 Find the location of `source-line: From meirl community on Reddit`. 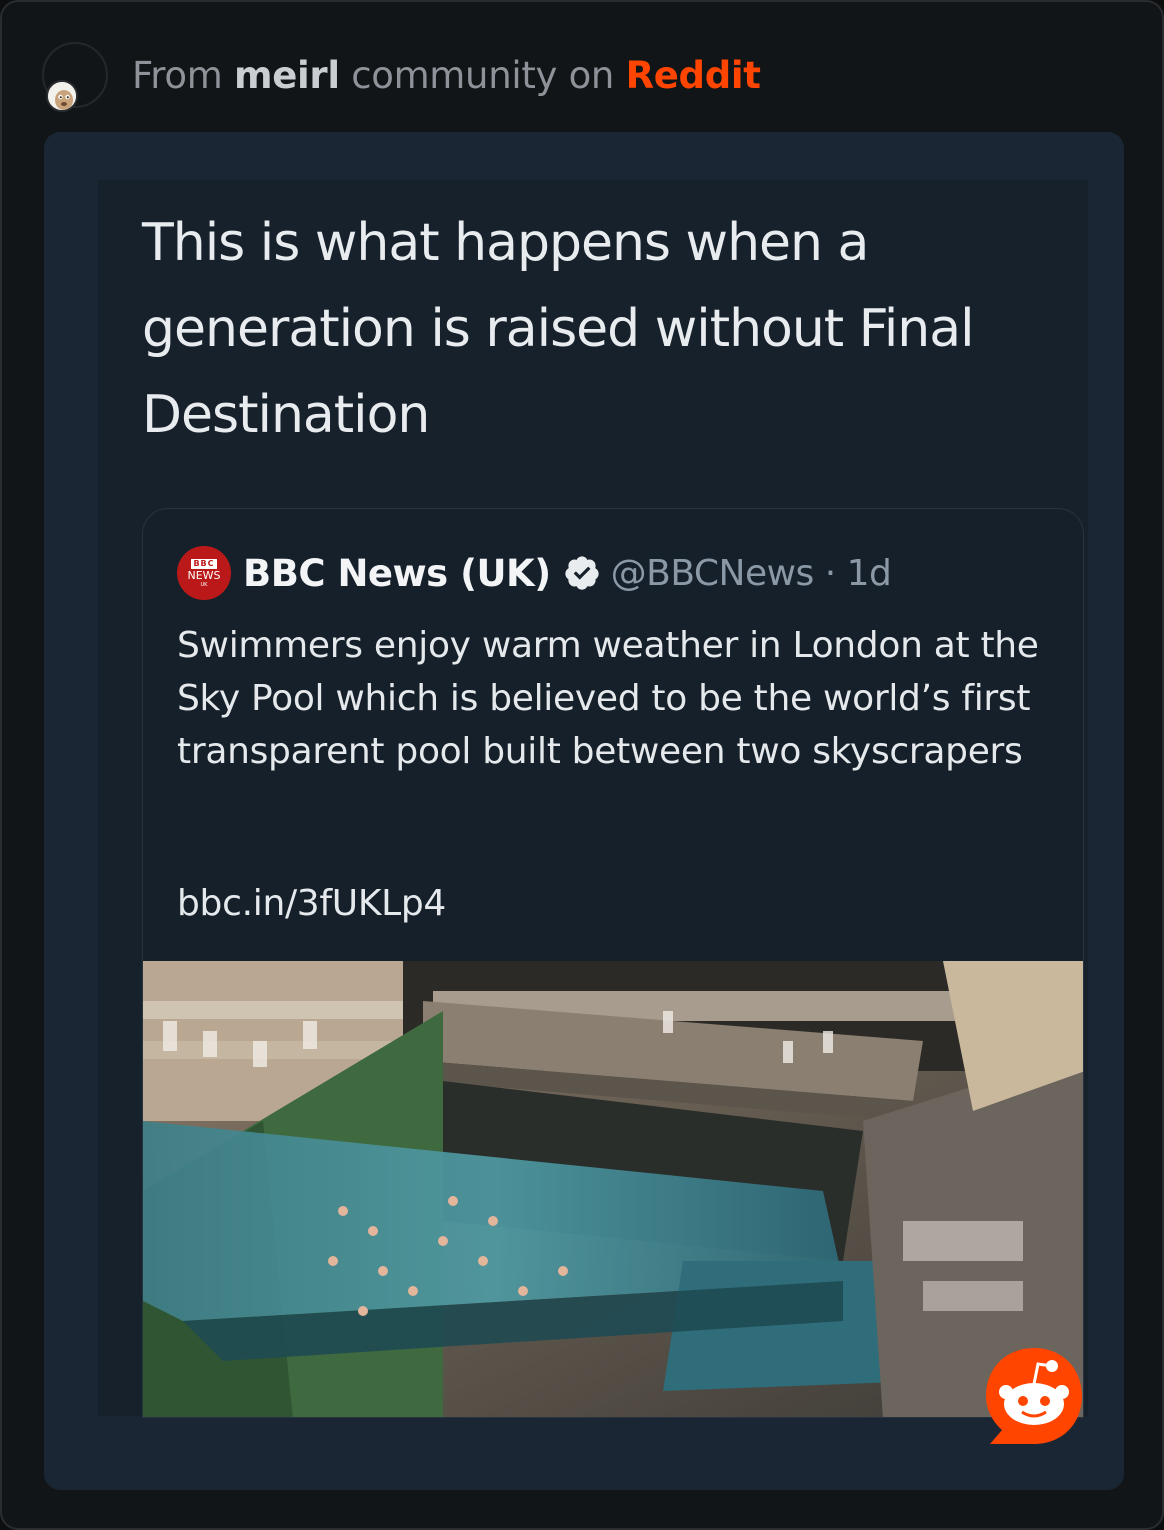

source-line: From meirl community on Reddit is located at coordinates (446, 75).